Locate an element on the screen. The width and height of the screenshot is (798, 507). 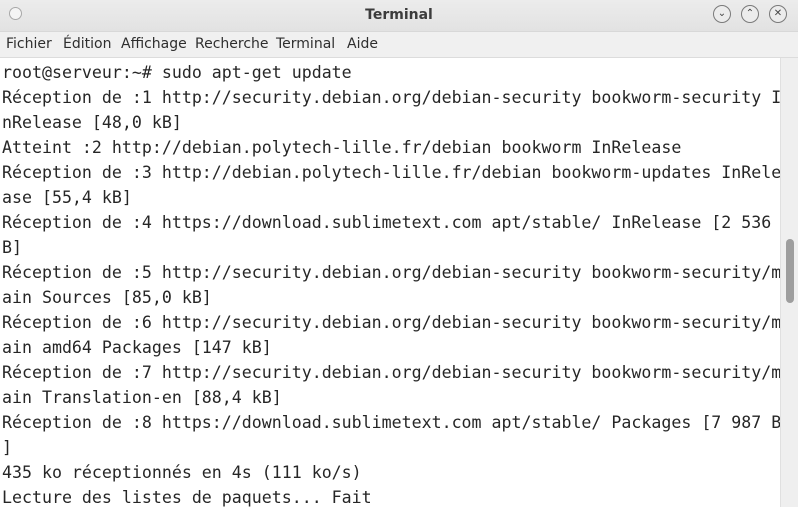
terminal-line: ase [55,4 kB] is located at coordinates (67, 197).